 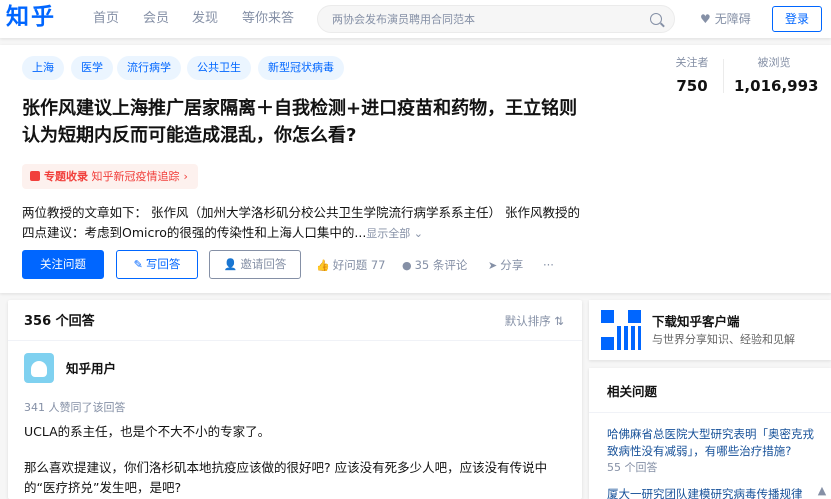 I want to click on search-input: 两协会发布演员聘用合同范本, so click(x=496, y=19).